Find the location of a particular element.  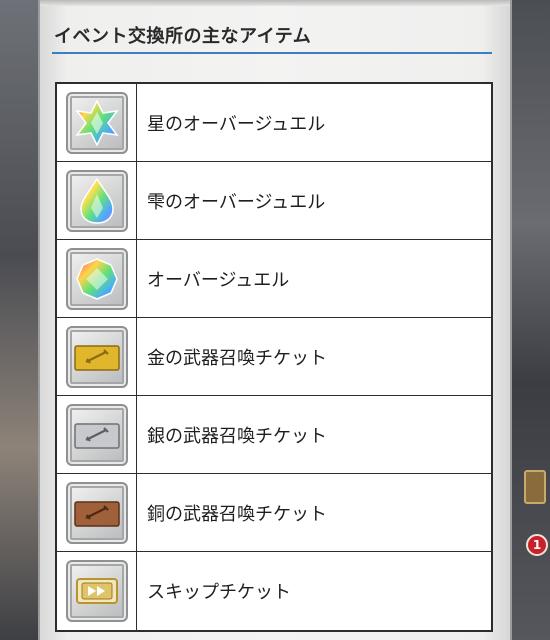

skip-ticket-icon is located at coordinates (96, 591).